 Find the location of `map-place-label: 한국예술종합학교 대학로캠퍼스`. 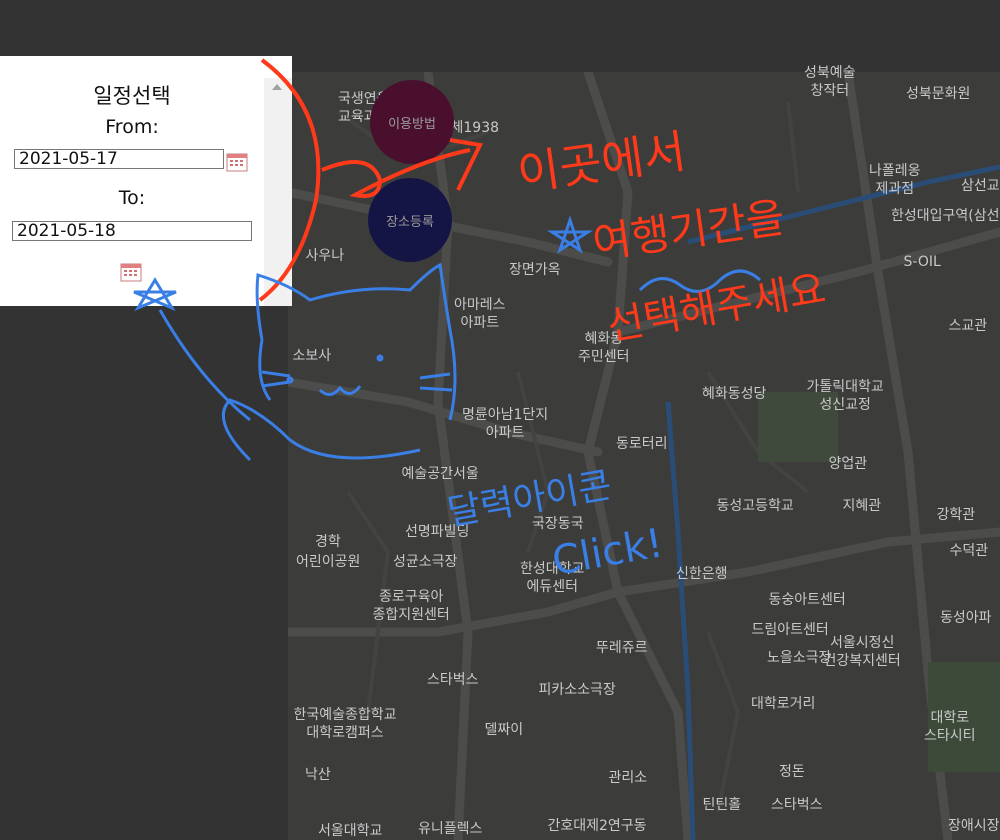

map-place-label: 한국예술종합학교 대학로캠퍼스 is located at coordinates (345, 724).